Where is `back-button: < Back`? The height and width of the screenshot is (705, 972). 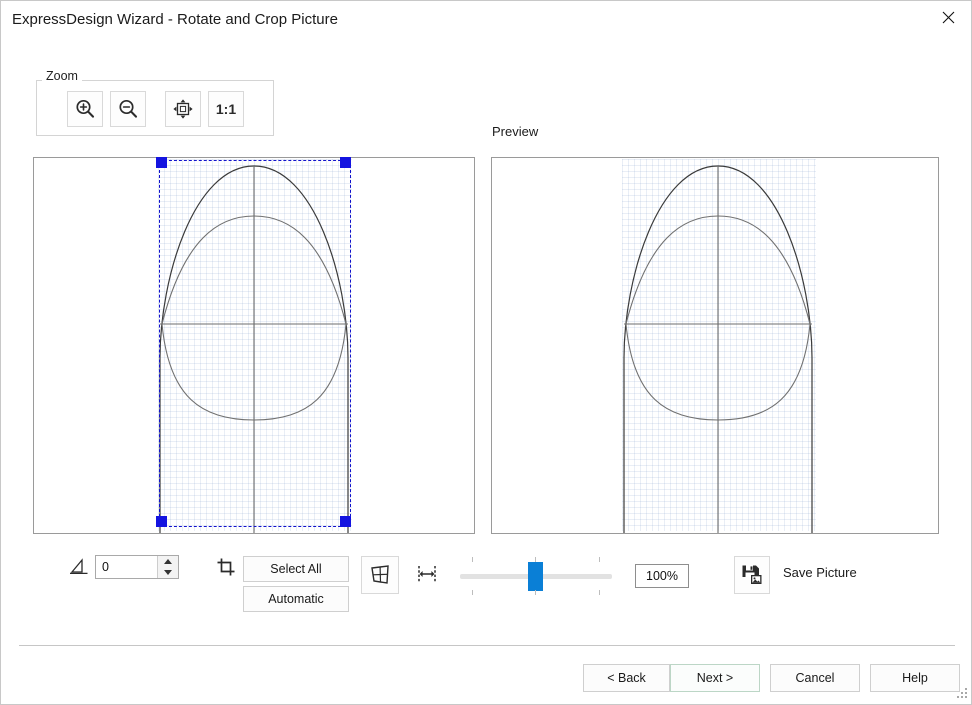
back-button: < Back is located at coordinates (626, 678).